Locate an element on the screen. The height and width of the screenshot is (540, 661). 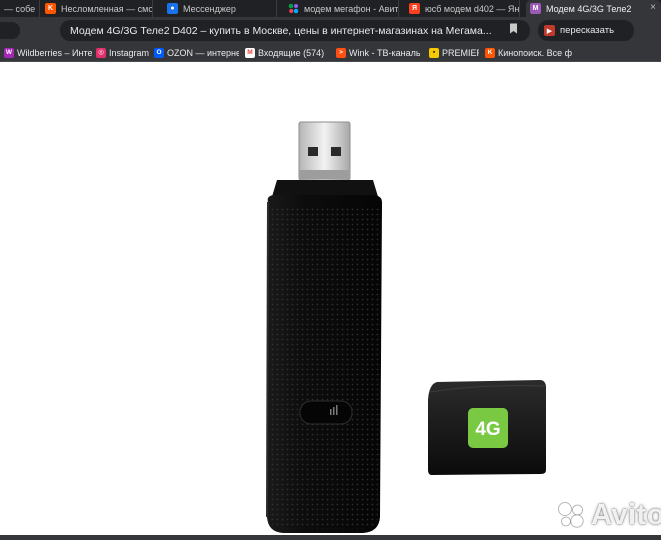
yandex-icon: Я is located at coordinates (414, 8).